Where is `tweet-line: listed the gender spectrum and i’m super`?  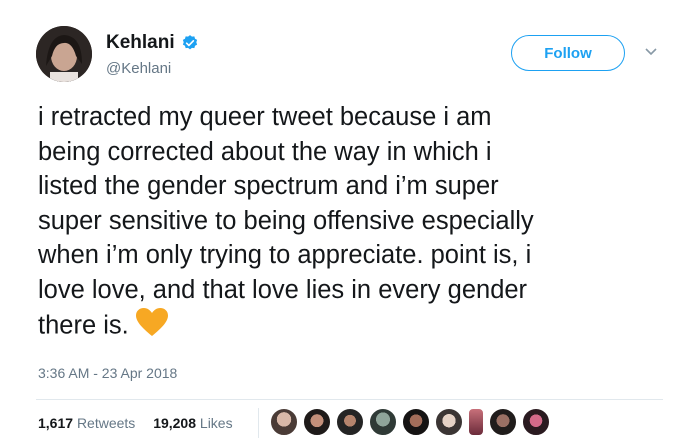 tweet-line: listed the gender spectrum and i’m super is located at coordinates (268, 186).